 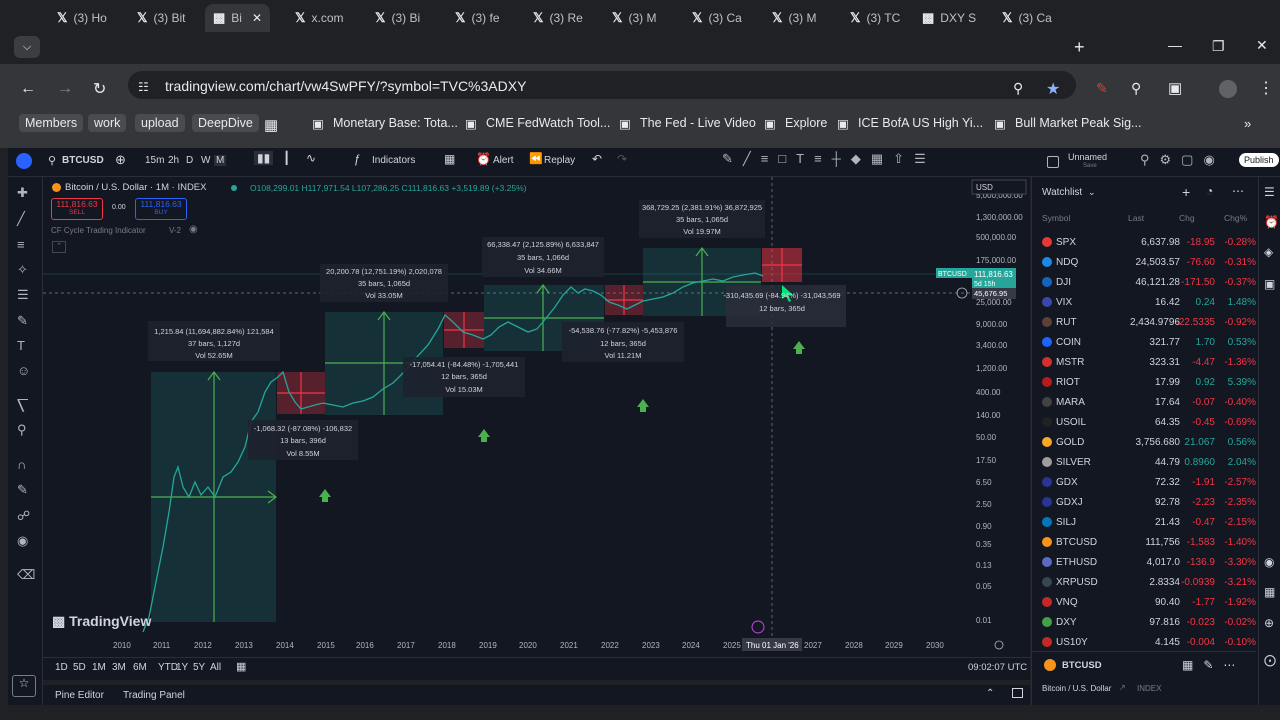 I want to click on watchlist-more-icon: ⋯, so click(x=1238, y=191).